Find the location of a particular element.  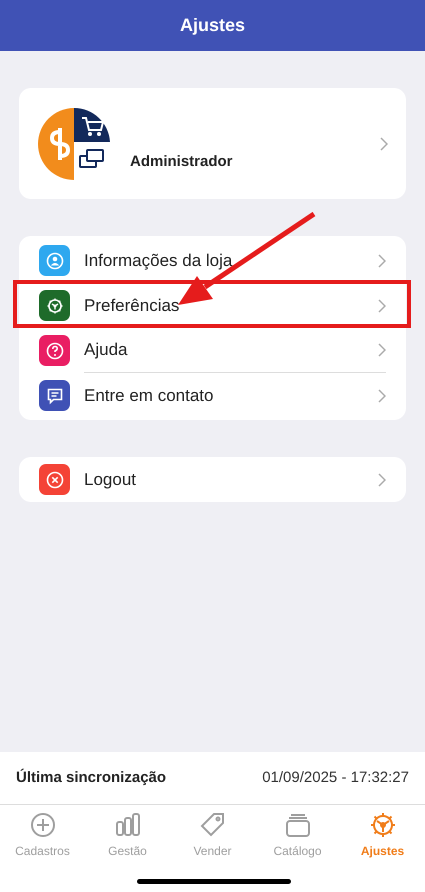

sync-label: Última sincronização is located at coordinates (91, 778).